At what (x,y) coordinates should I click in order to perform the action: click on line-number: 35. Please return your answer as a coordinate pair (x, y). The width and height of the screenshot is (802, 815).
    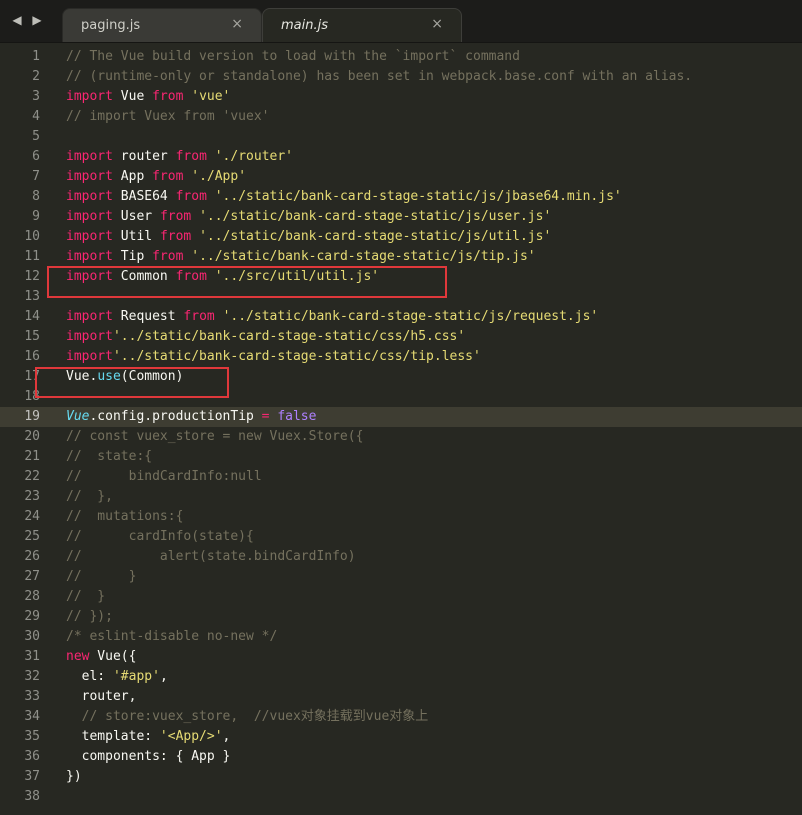
    Looking at the image, I should click on (32, 736).